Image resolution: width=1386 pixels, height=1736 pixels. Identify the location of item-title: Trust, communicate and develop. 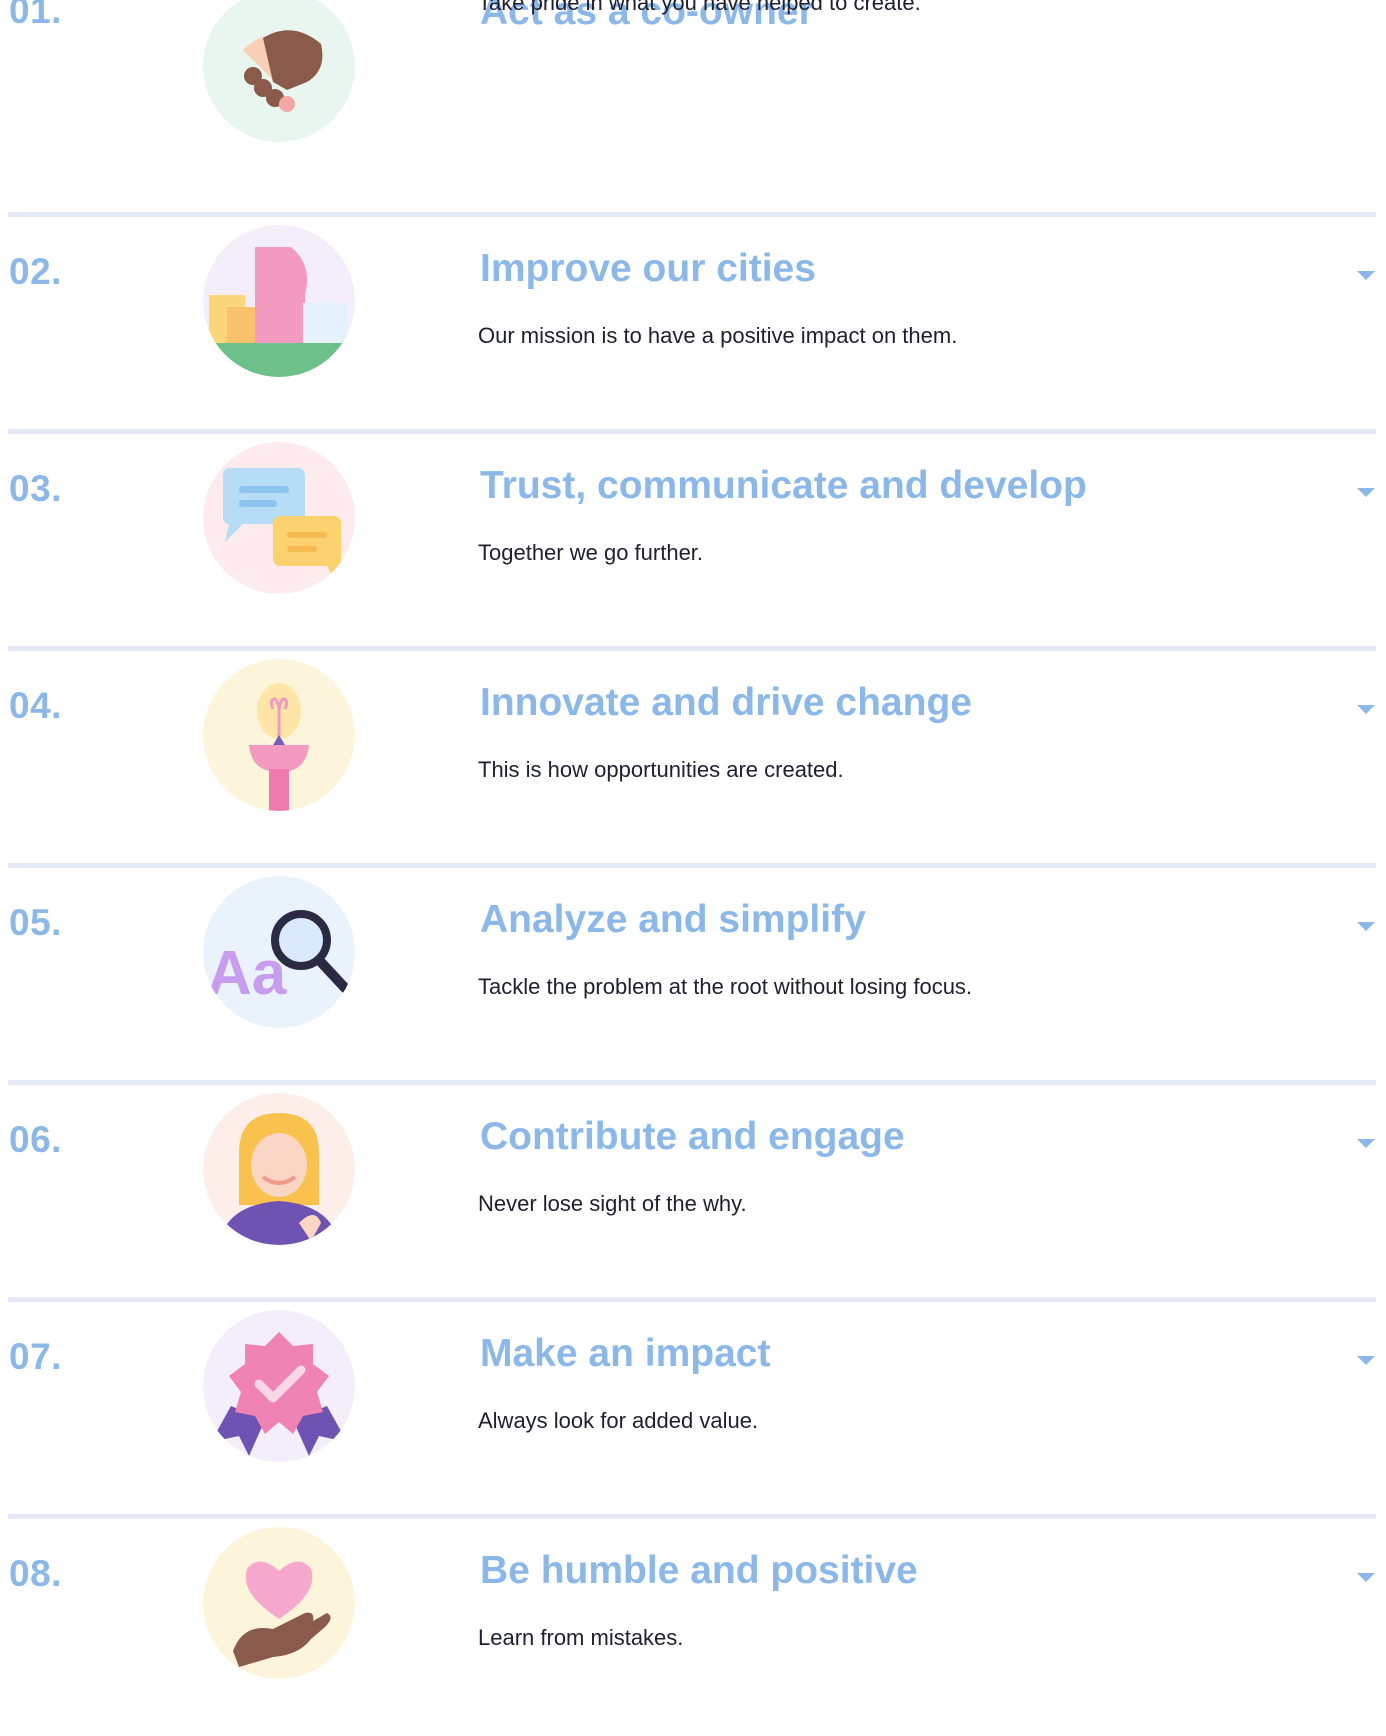
(783, 485).